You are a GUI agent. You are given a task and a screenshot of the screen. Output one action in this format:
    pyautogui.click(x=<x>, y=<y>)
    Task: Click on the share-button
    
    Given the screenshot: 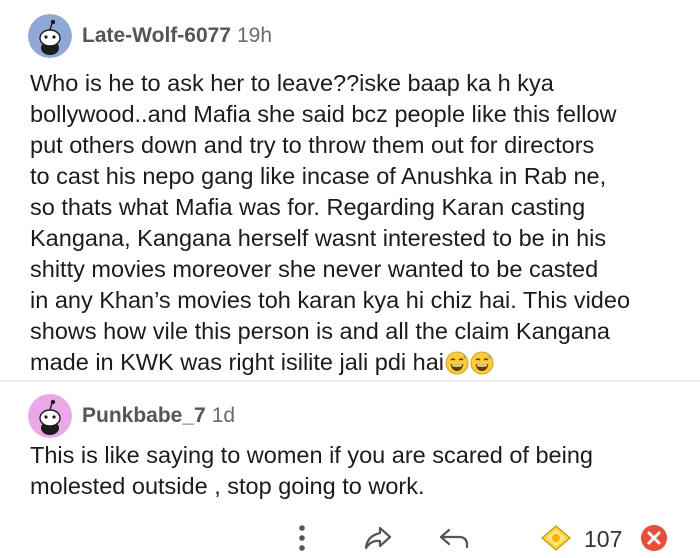 What is the action you would take?
    pyautogui.click(x=378, y=538)
    